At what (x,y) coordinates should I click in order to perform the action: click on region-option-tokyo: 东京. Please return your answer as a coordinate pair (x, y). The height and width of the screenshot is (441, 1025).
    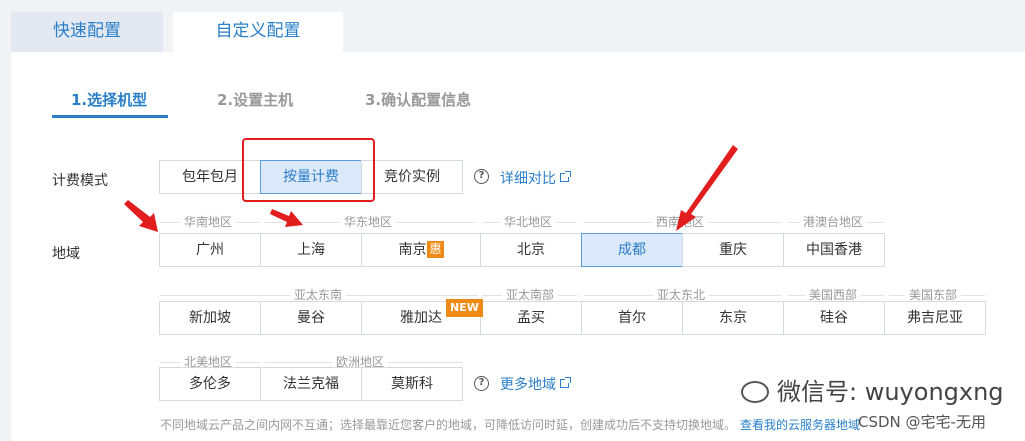
    Looking at the image, I should click on (733, 318).